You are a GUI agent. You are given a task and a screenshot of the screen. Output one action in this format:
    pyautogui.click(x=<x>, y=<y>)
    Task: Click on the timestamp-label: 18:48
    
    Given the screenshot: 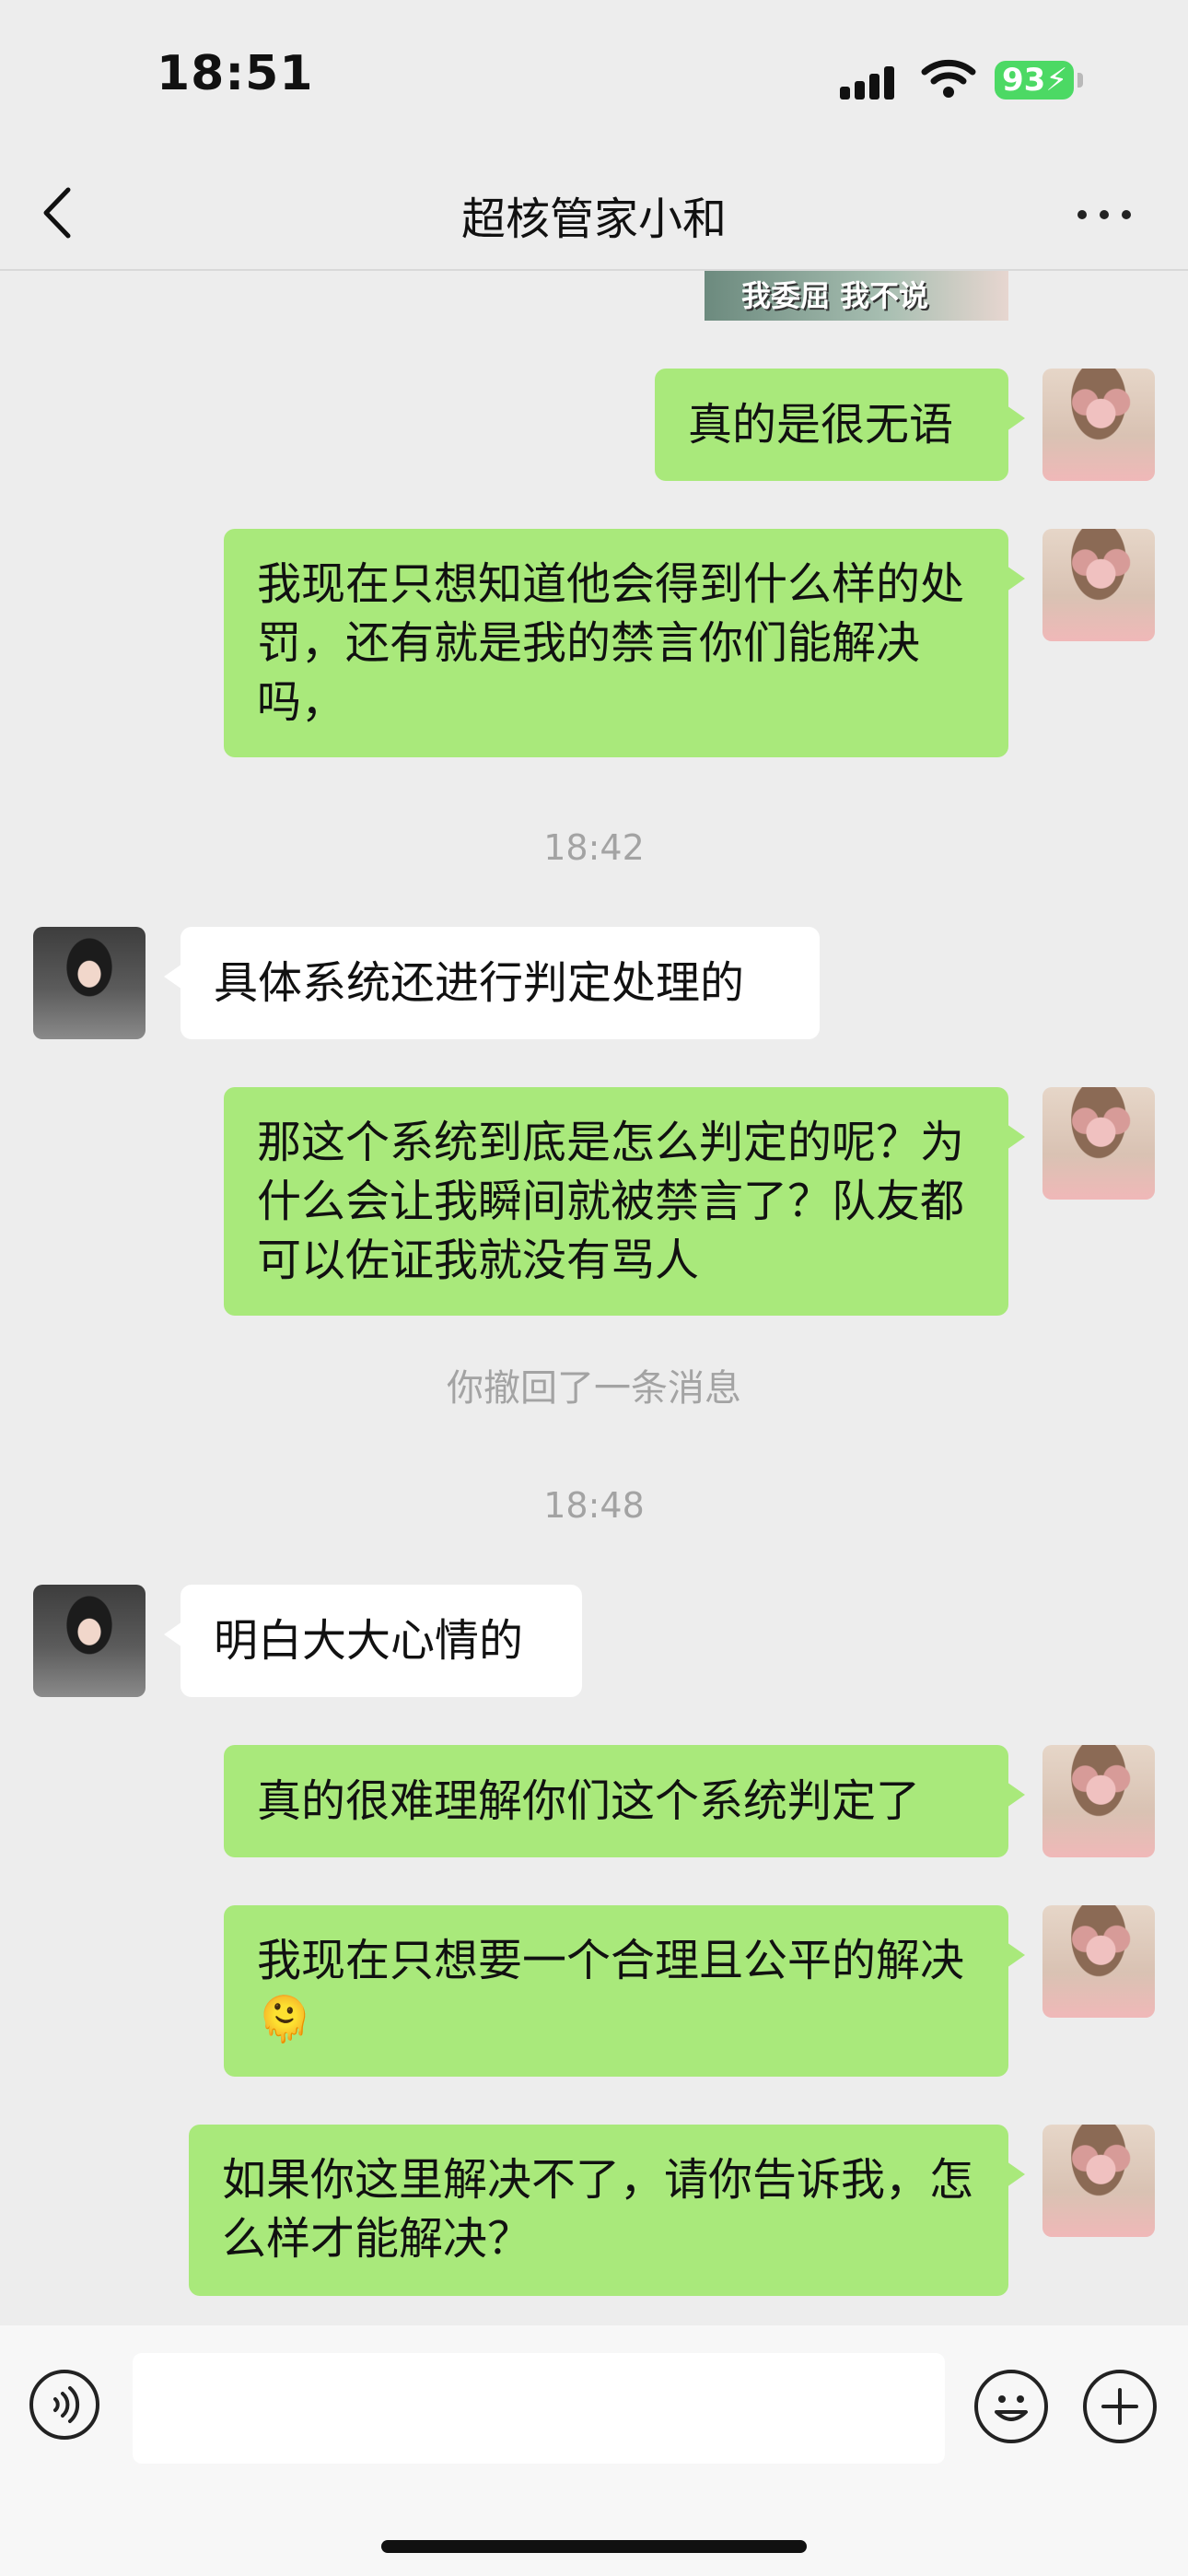 What is the action you would take?
    pyautogui.click(x=594, y=1505)
    